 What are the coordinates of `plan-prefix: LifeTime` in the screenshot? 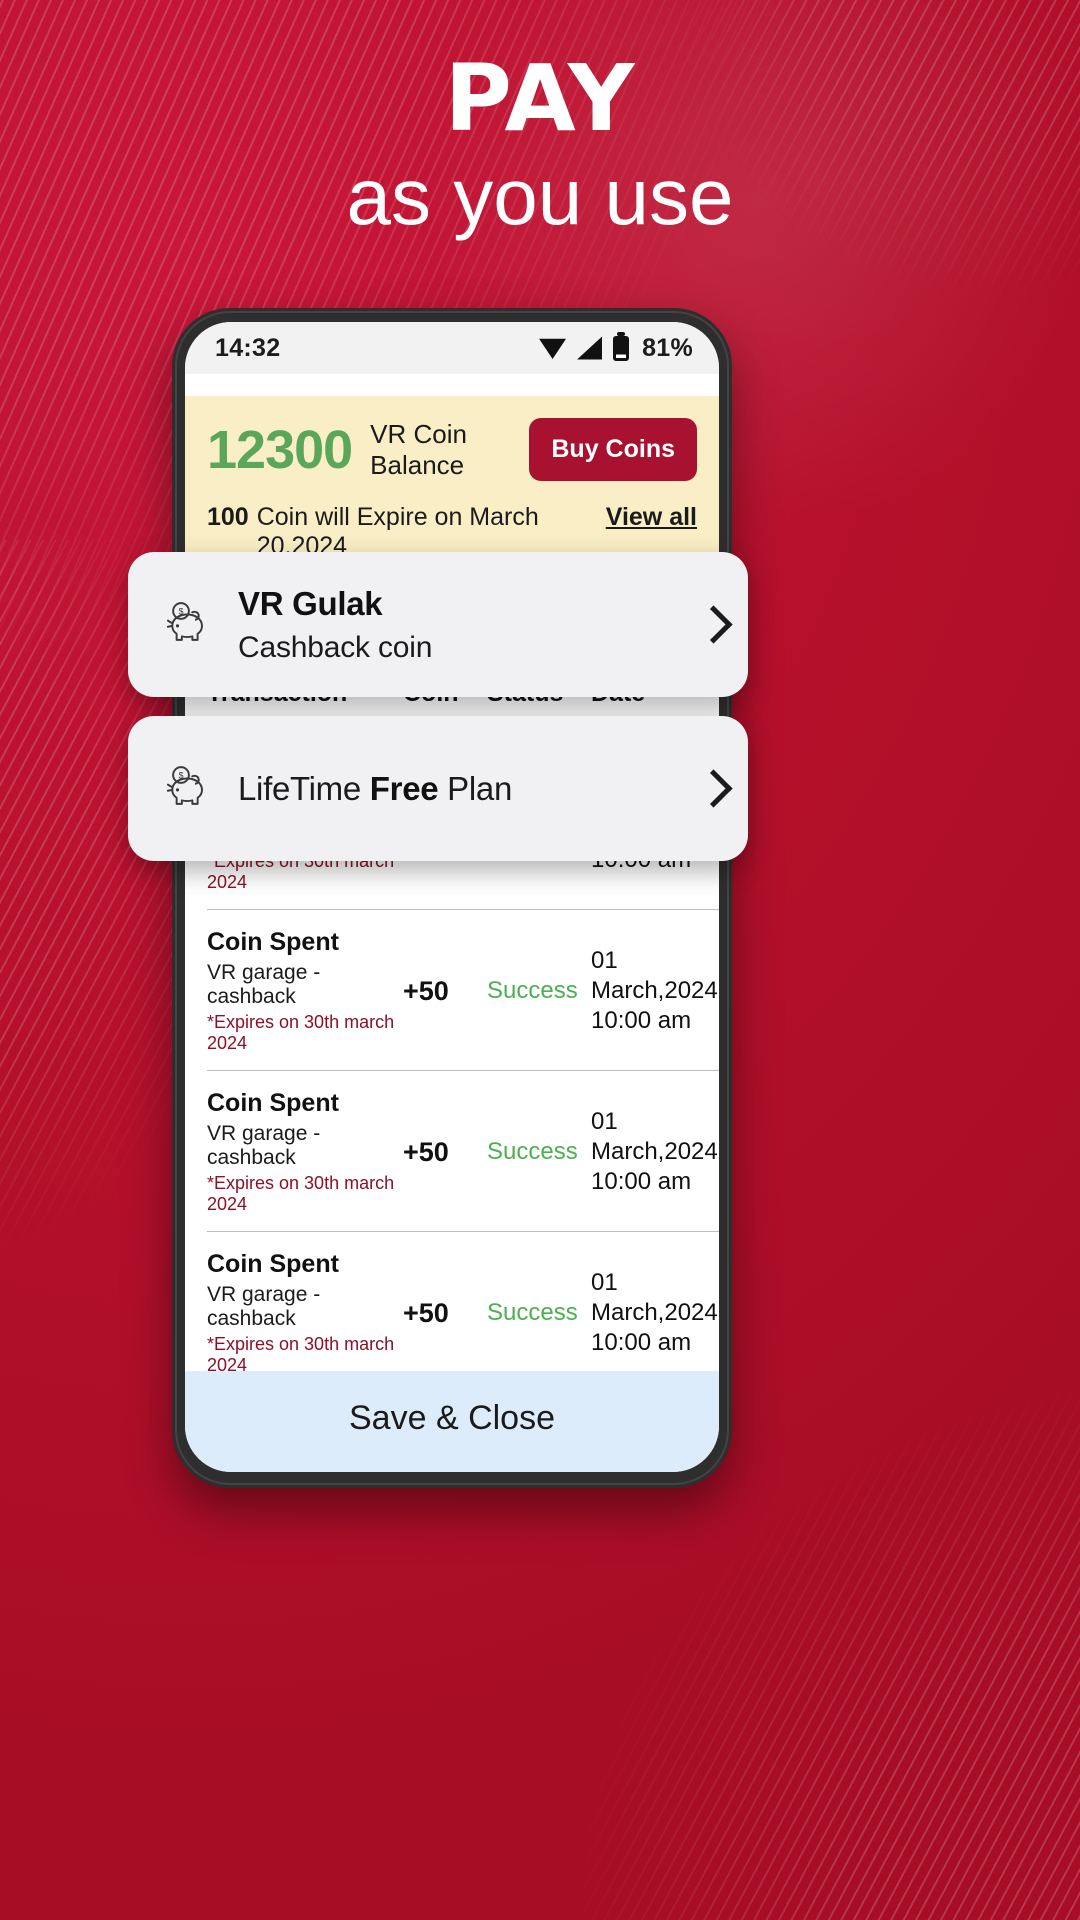 It's located at (304, 788).